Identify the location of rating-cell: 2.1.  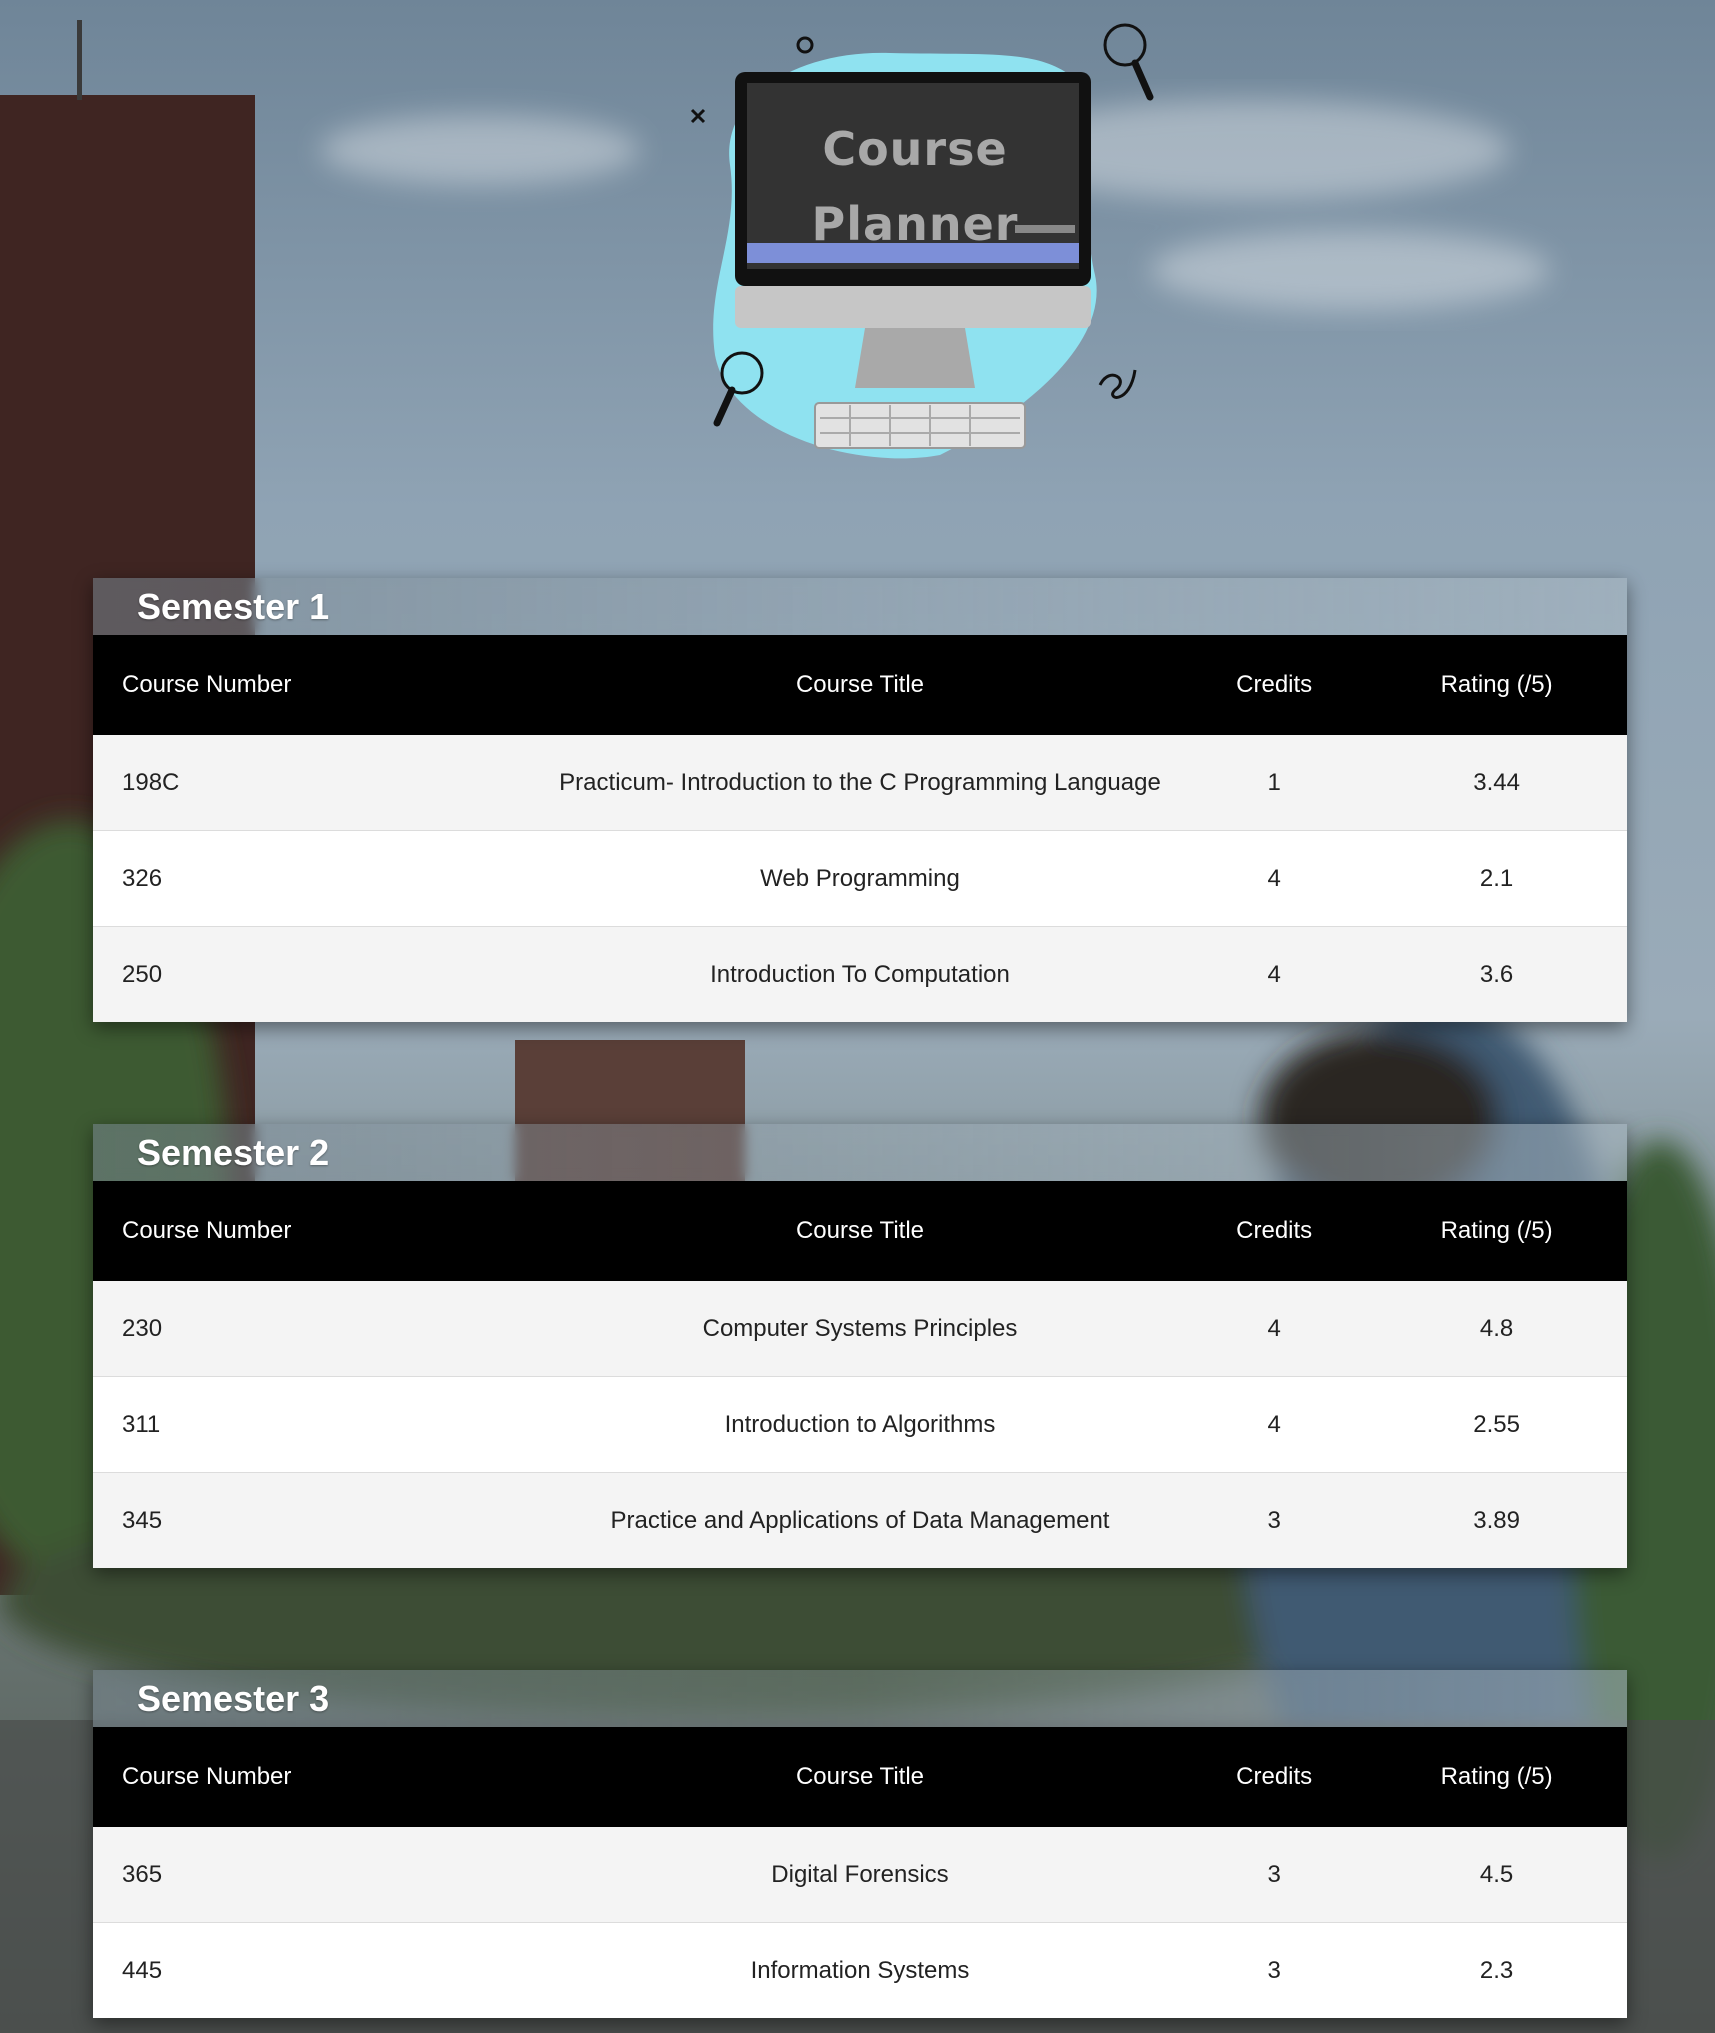
(1496, 878).